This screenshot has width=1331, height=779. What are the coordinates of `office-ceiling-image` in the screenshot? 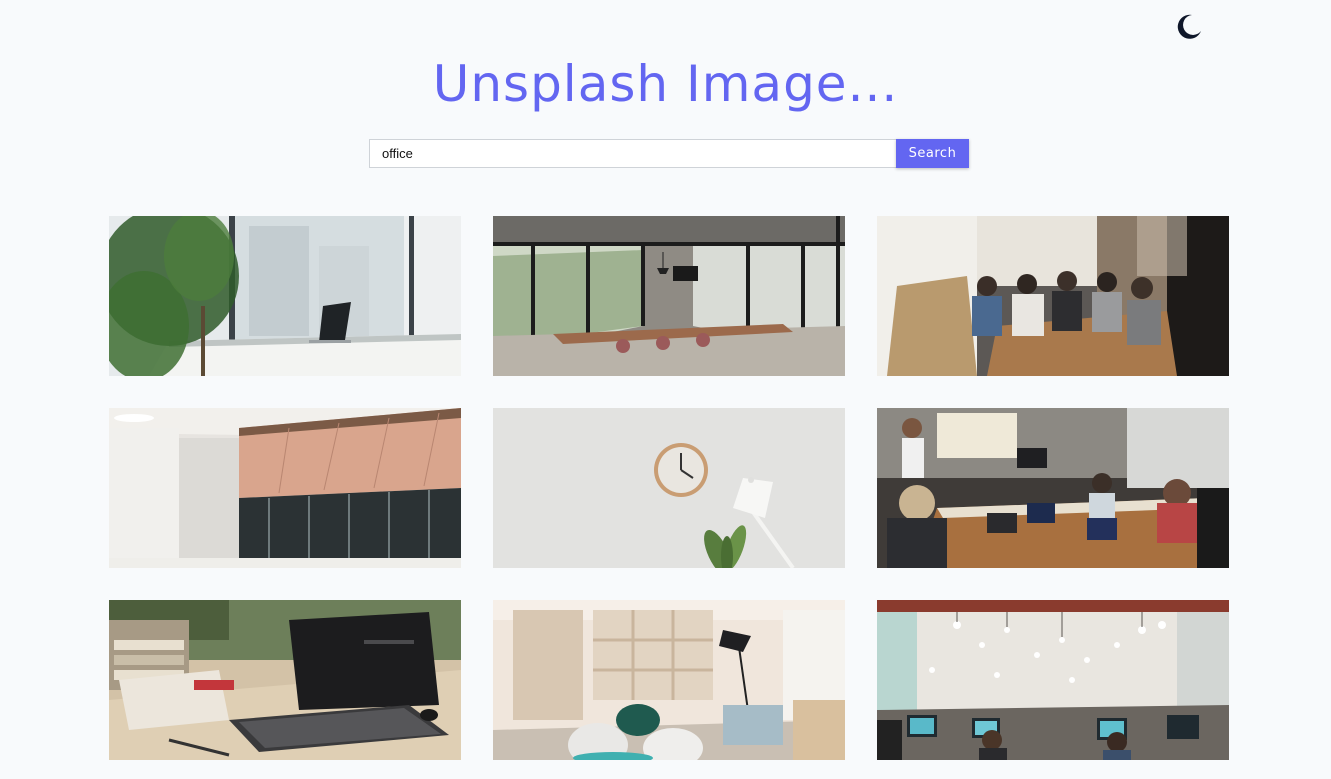 It's located at (285, 488).